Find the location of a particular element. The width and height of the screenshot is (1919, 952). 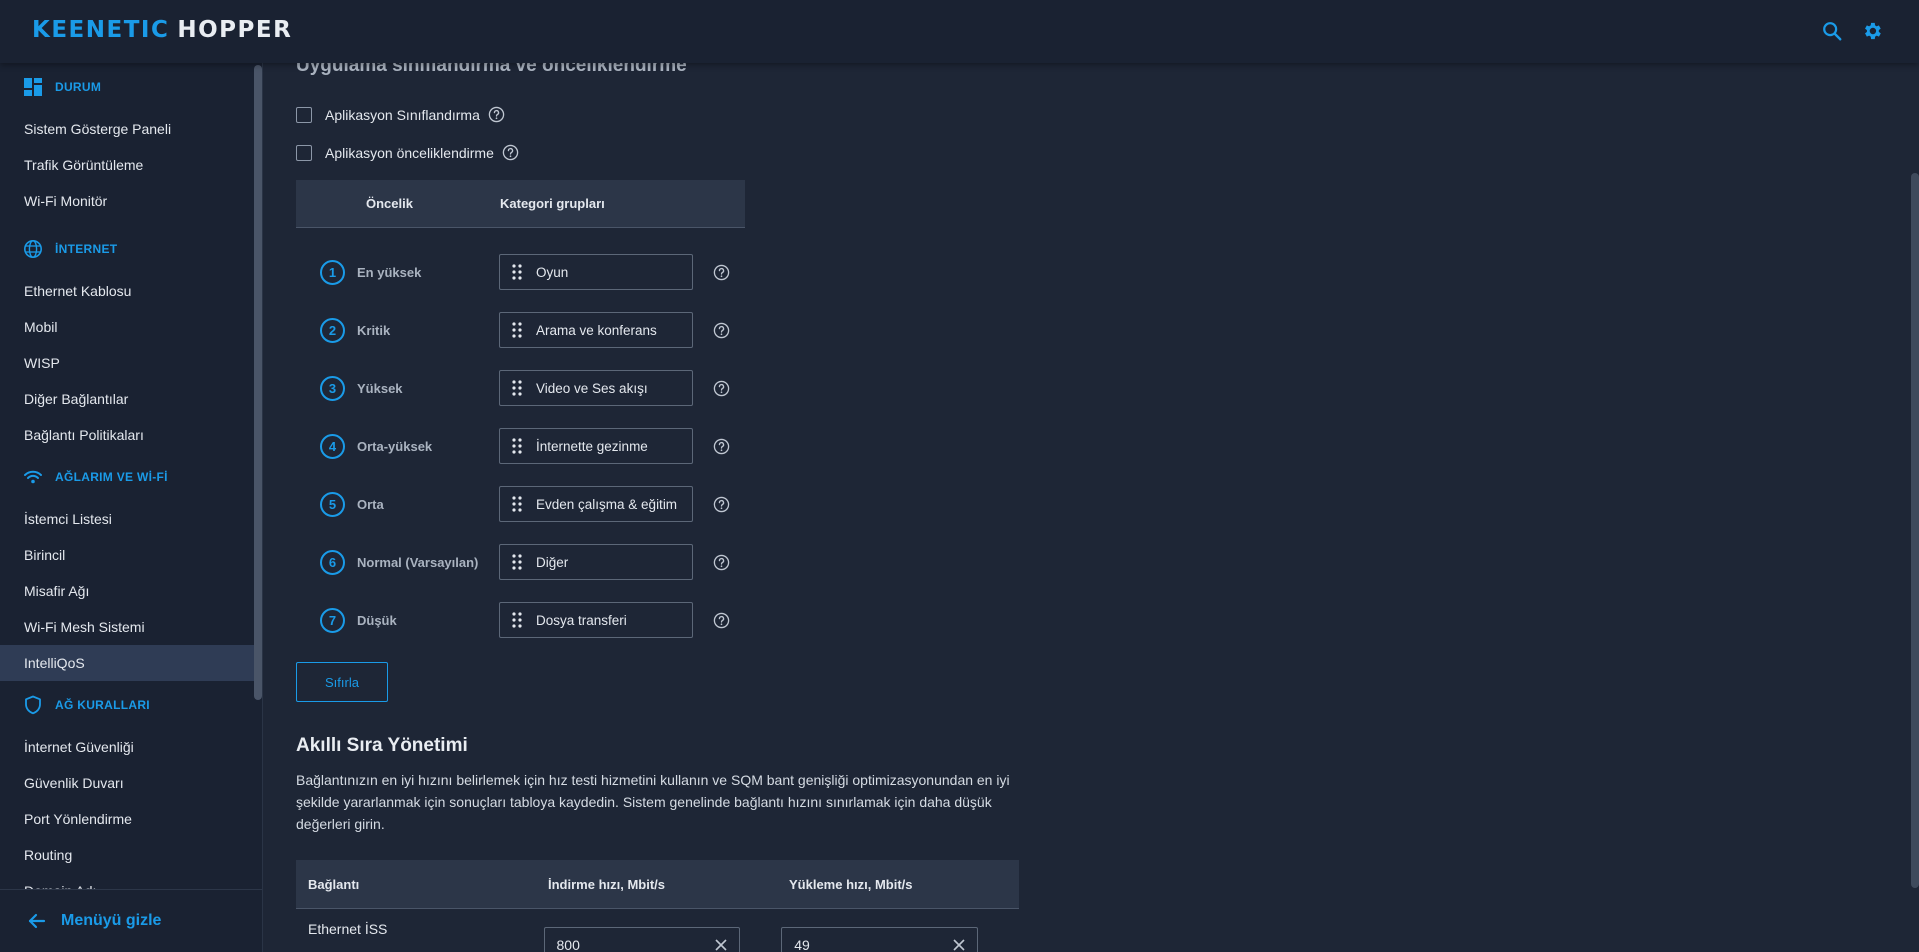

sidebar-item-traffic: Trafik Görüntüleme is located at coordinates (131, 165).